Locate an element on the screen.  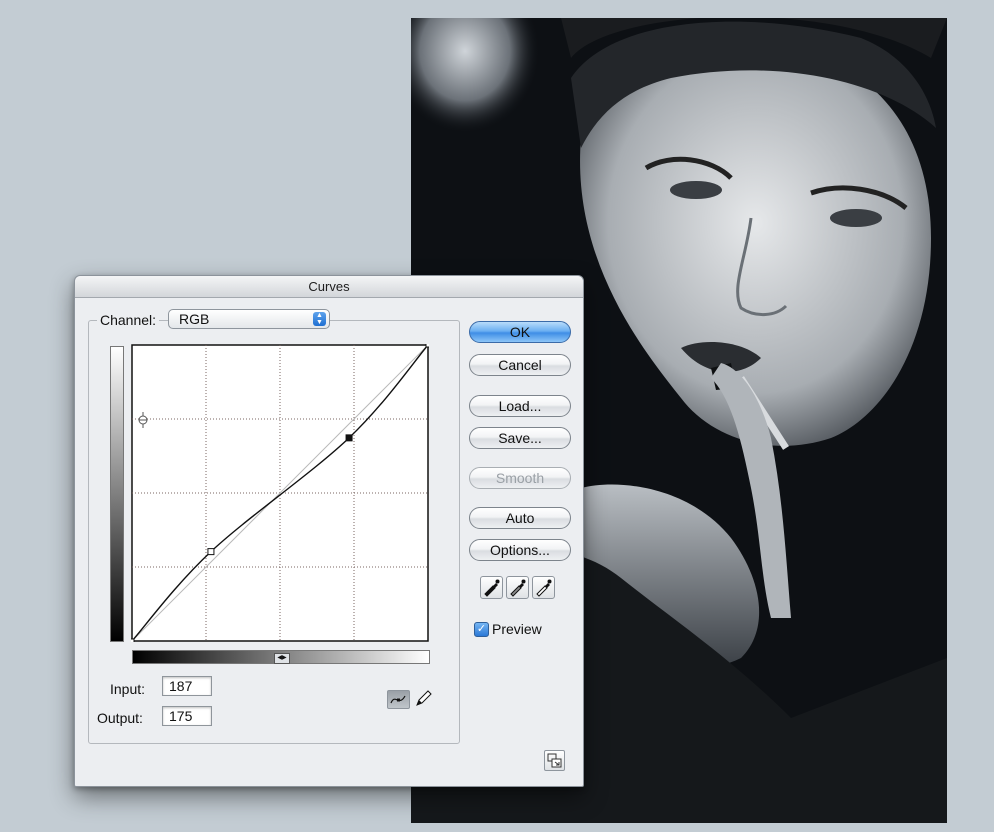
black-point-eyedropper-button is located at coordinates (491, 587).